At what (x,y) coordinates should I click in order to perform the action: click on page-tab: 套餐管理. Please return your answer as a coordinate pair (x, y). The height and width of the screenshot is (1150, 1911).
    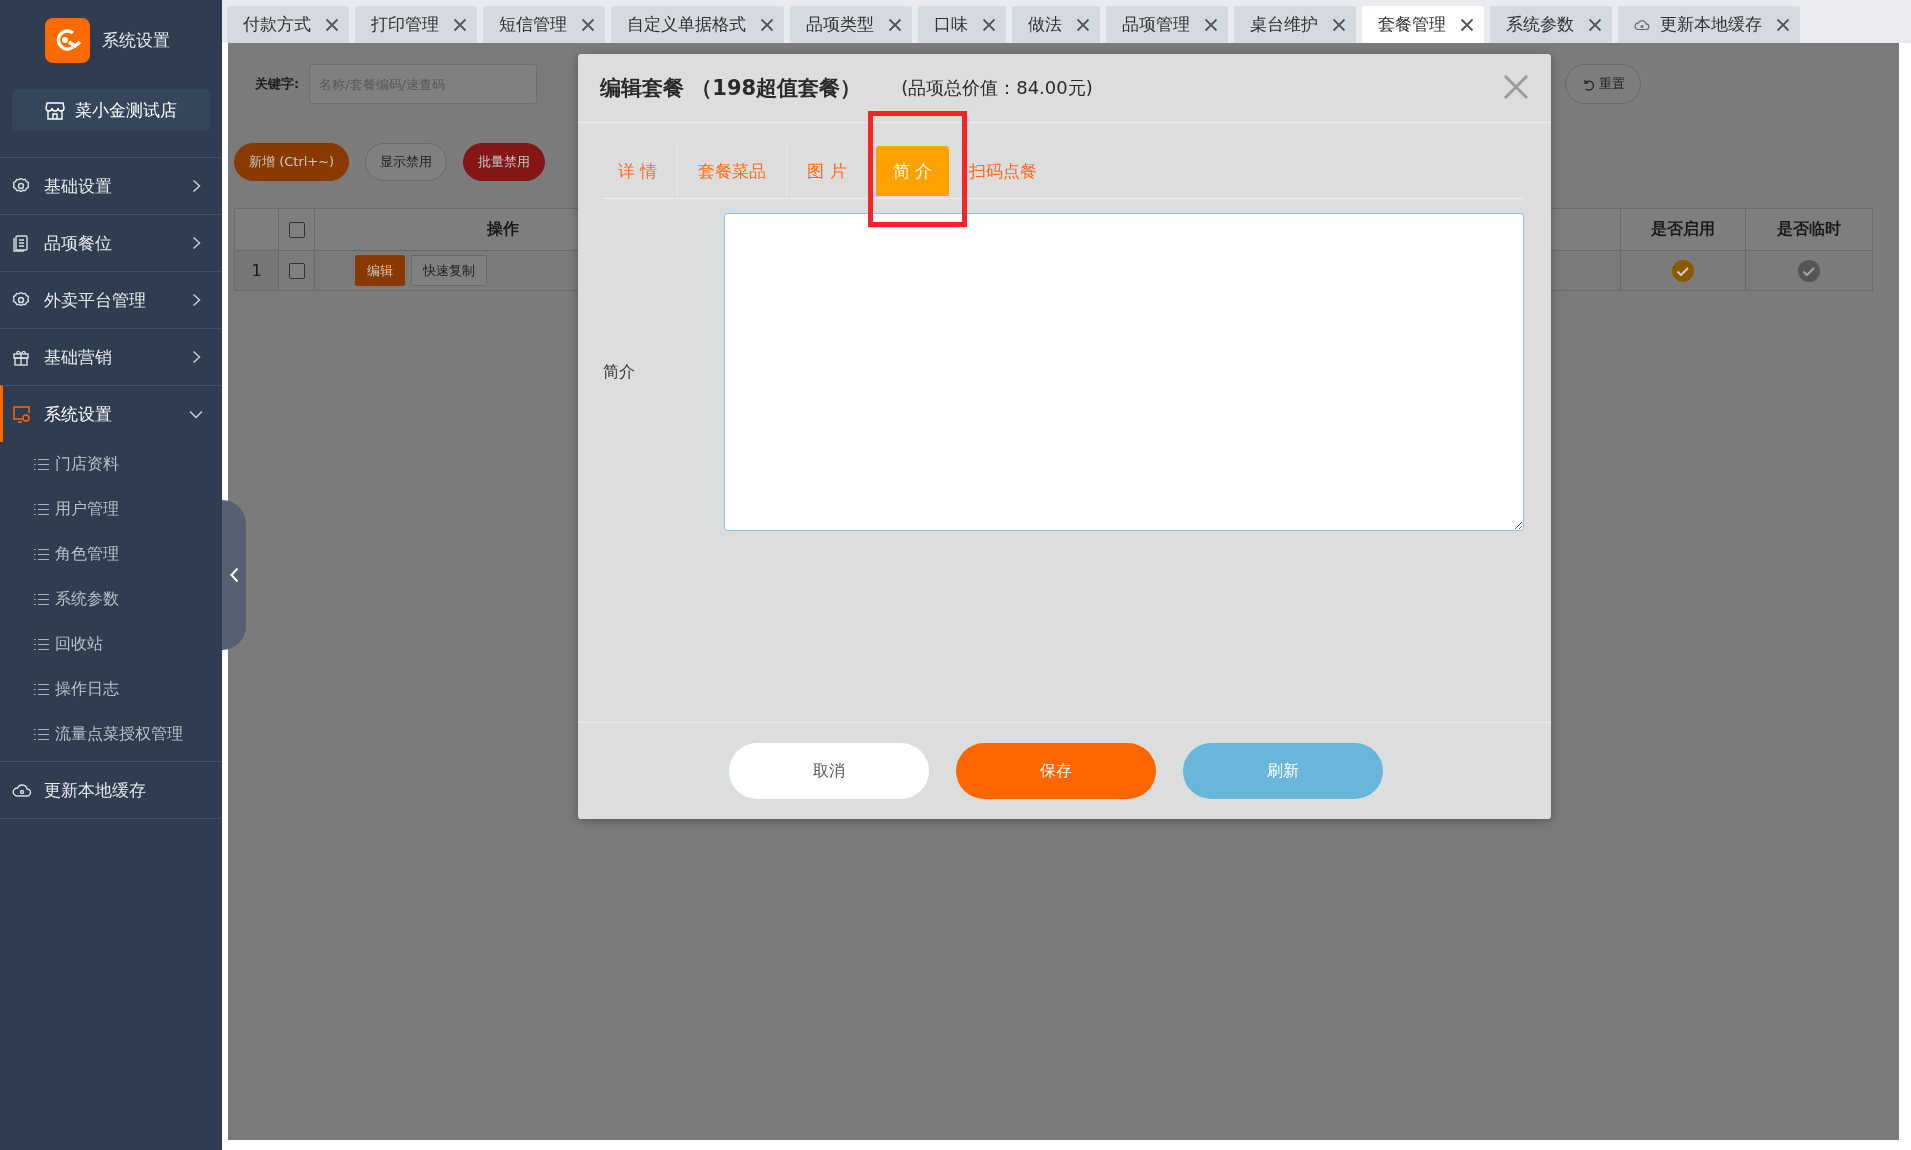
    Looking at the image, I should click on (1423, 24).